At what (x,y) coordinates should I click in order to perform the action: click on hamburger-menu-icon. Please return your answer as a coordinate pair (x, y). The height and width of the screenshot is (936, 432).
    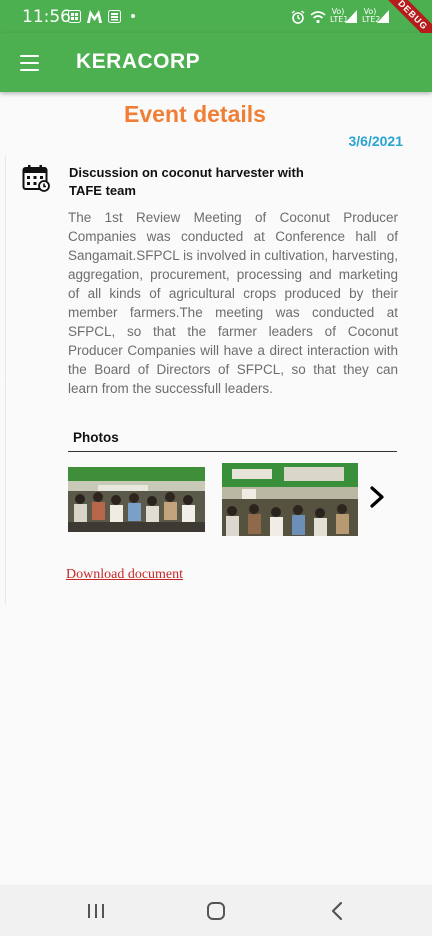
    Looking at the image, I should click on (30, 63).